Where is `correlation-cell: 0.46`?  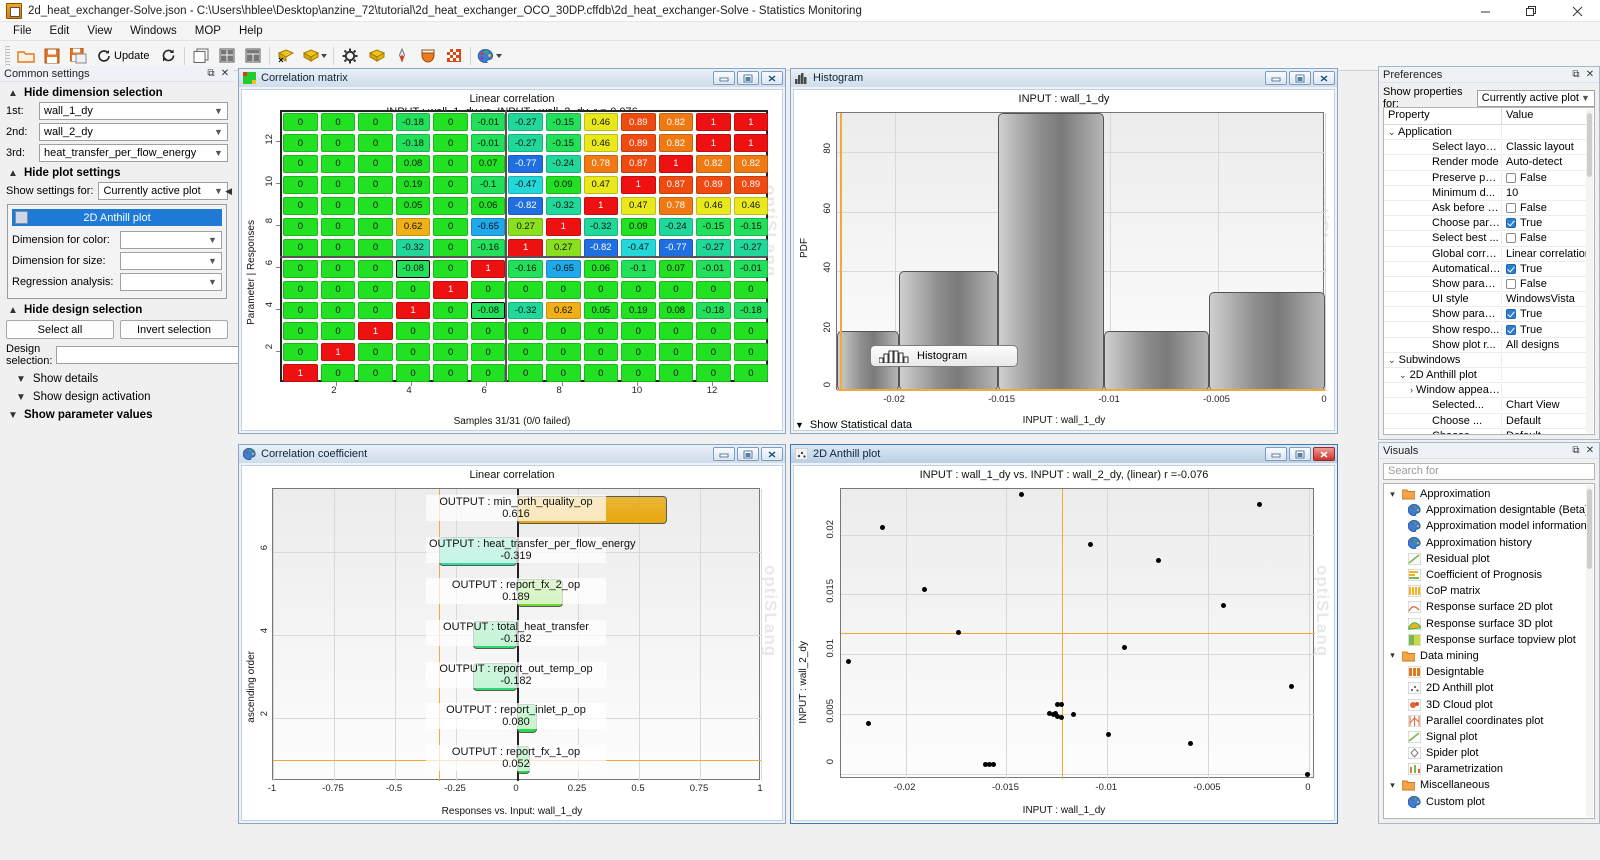 correlation-cell: 0.46 is located at coordinates (601, 143).